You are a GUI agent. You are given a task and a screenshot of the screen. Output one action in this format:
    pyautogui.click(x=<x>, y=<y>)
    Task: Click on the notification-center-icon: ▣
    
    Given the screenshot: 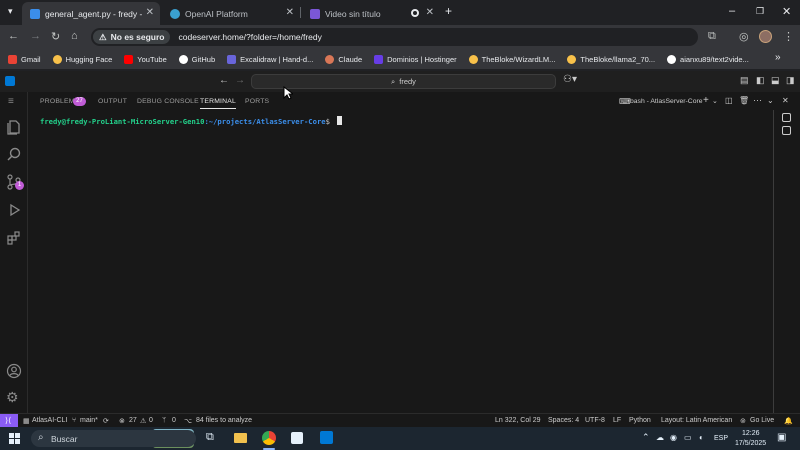 What is the action you would take?
    pyautogui.click(x=781, y=437)
    